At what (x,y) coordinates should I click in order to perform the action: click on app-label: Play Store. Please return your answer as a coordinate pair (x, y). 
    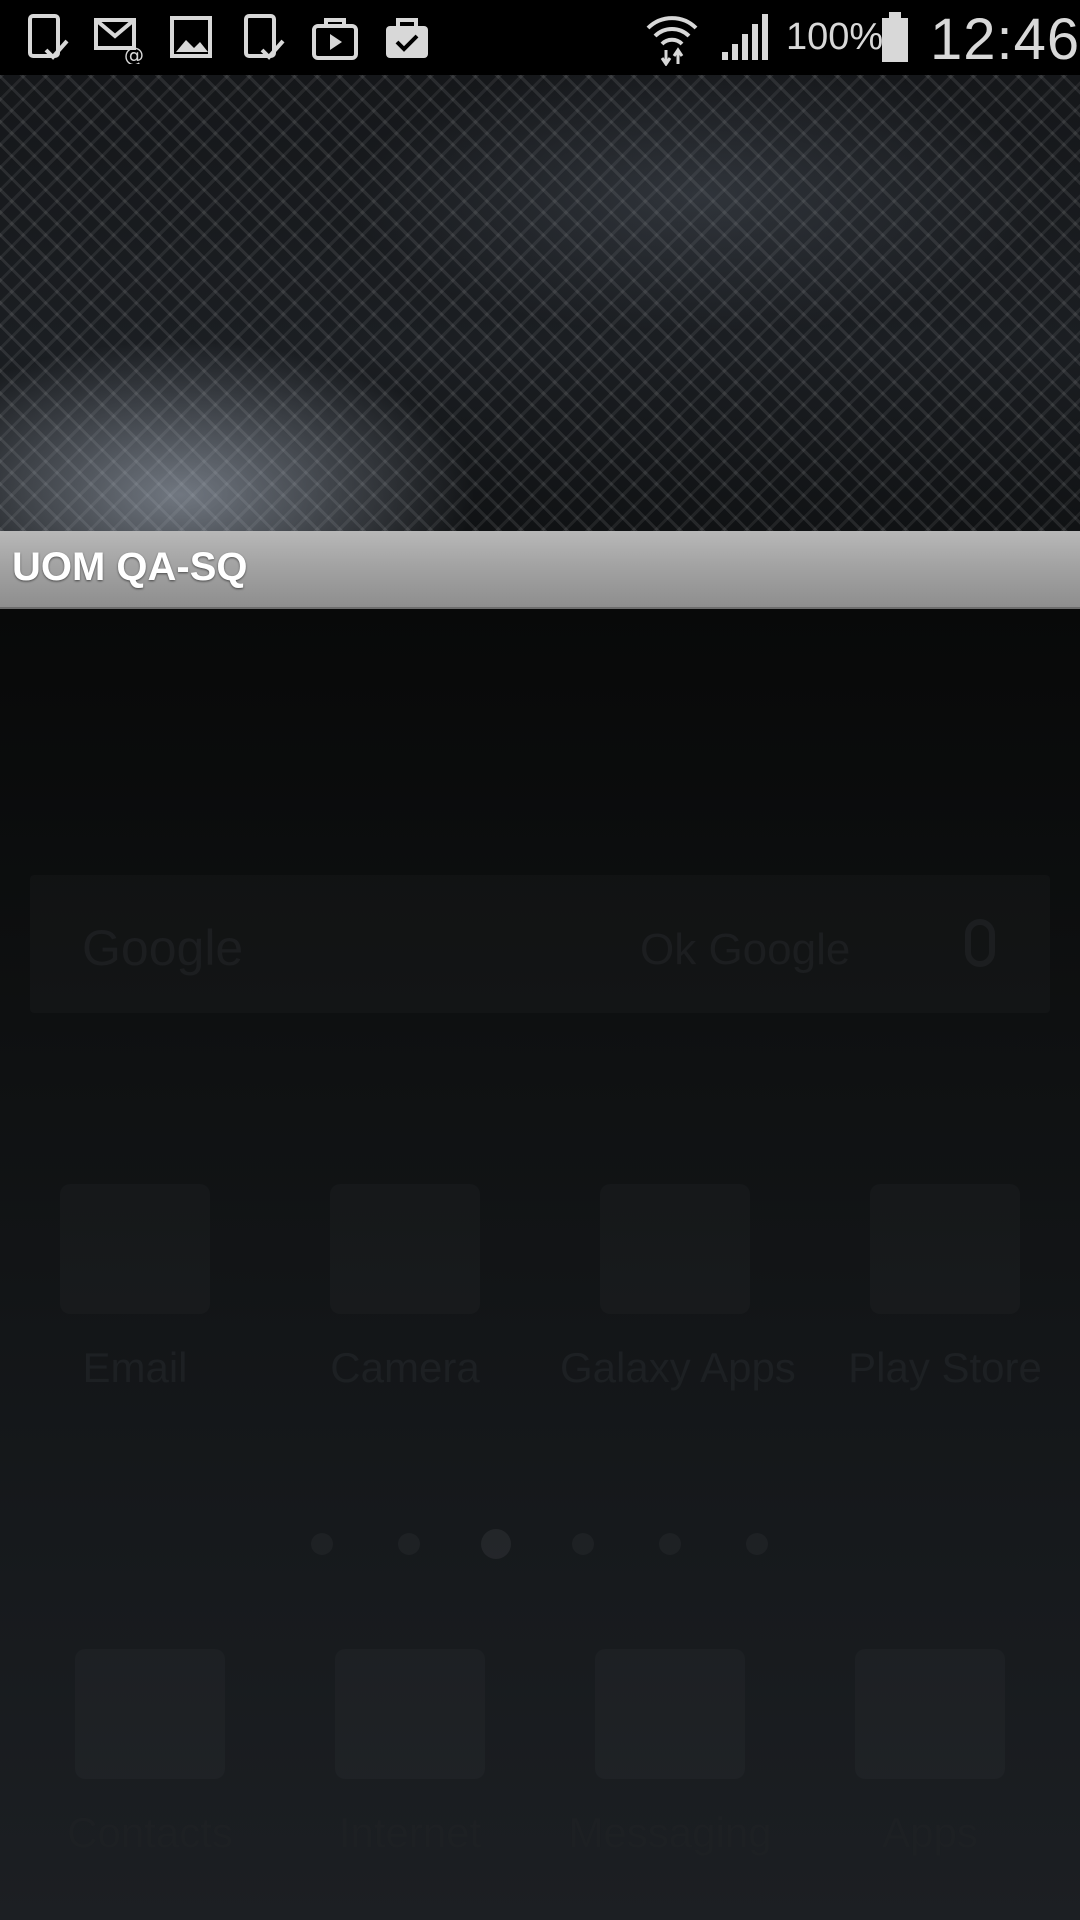
    Looking at the image, I should click on (945, 1367).